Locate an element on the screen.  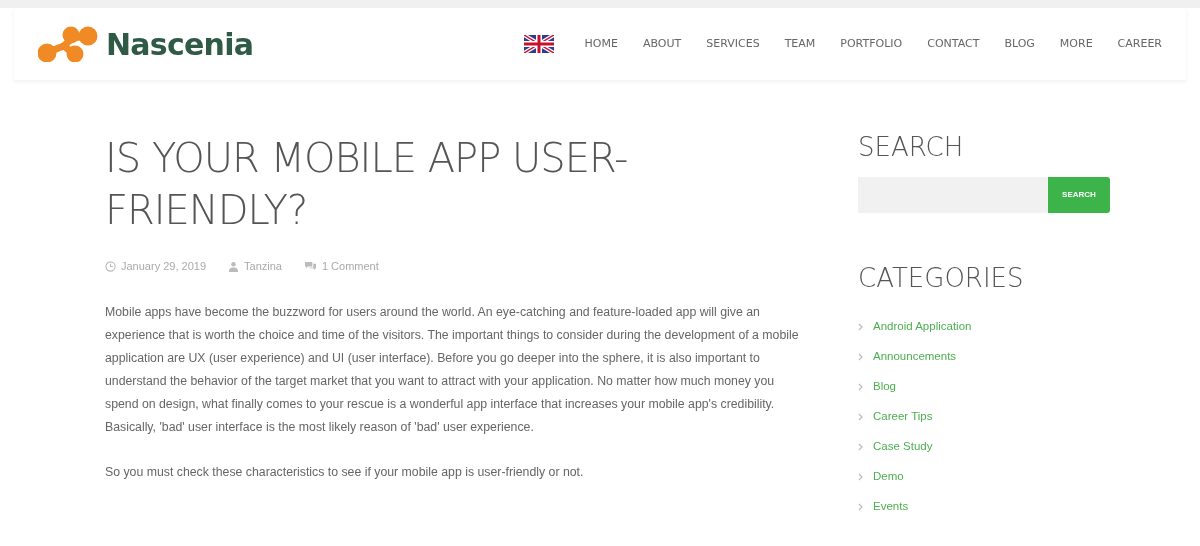
nav-link: PORTFOLIO is located at coordinates (871, 44).